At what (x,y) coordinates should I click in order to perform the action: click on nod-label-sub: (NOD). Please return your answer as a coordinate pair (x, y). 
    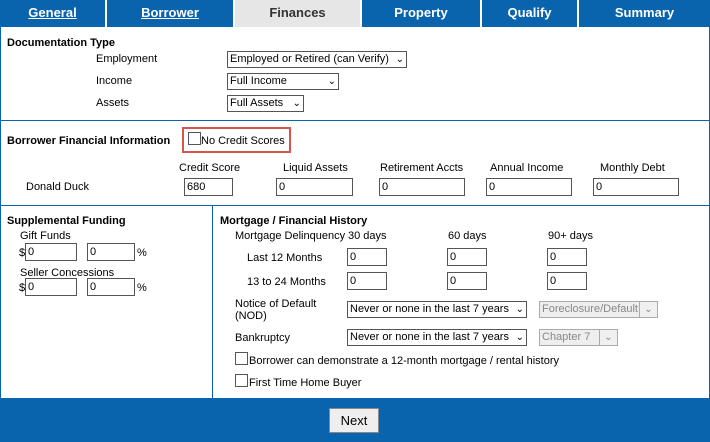
    Looking at the image, I should click on (251, 316).